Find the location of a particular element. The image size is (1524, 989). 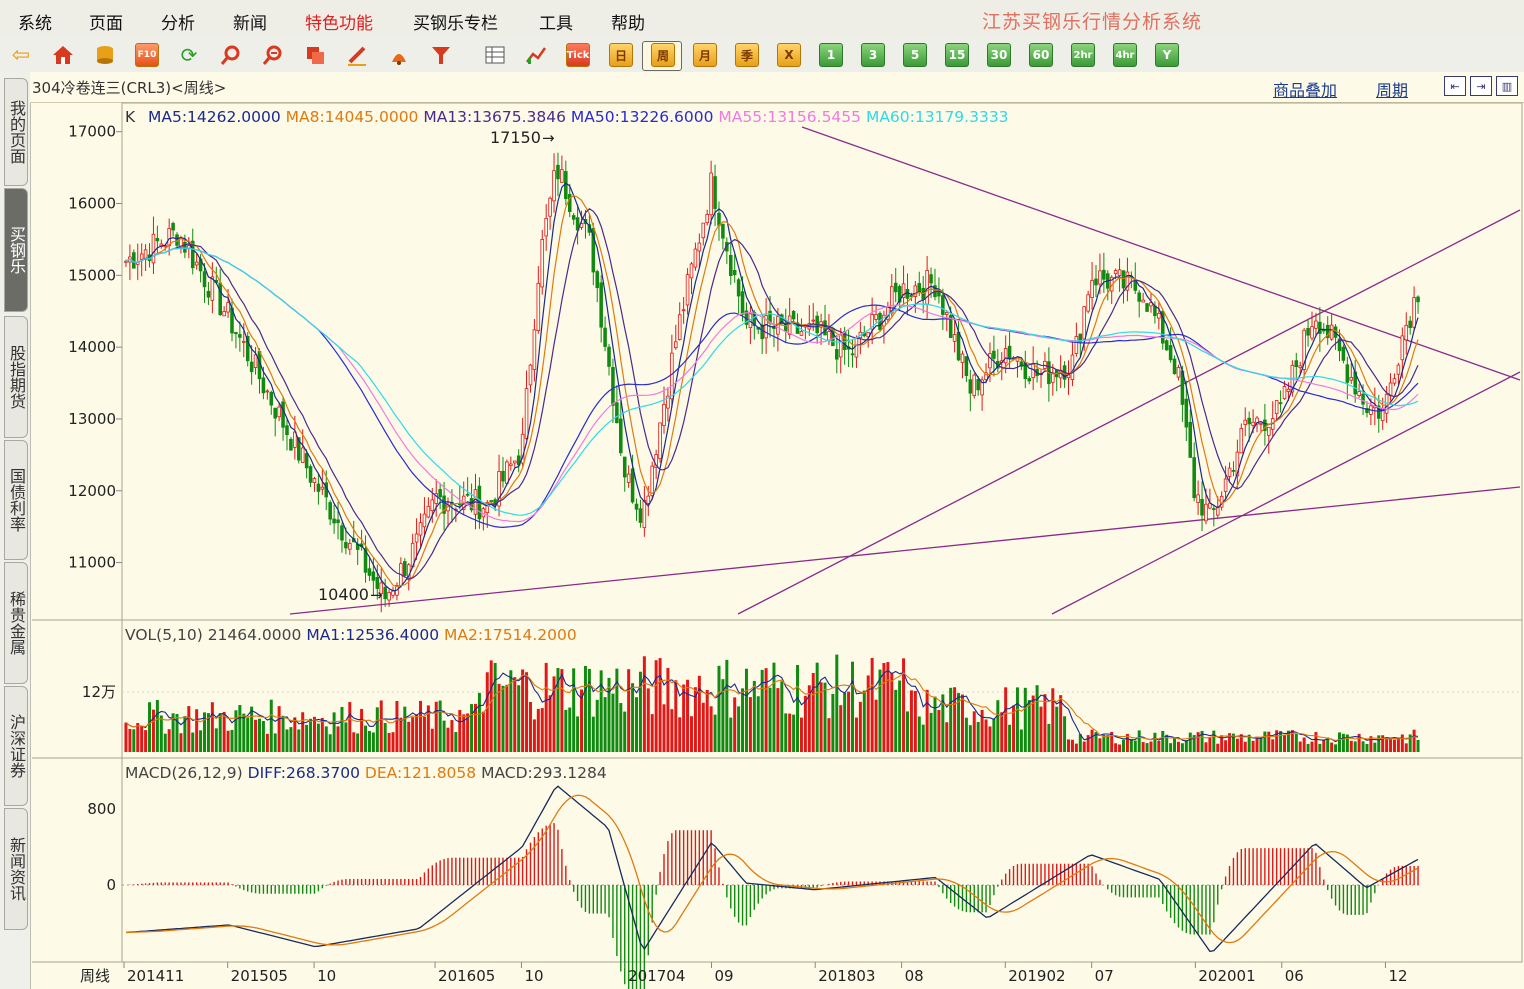

trendline-support is located at coordinates (1286, 493).